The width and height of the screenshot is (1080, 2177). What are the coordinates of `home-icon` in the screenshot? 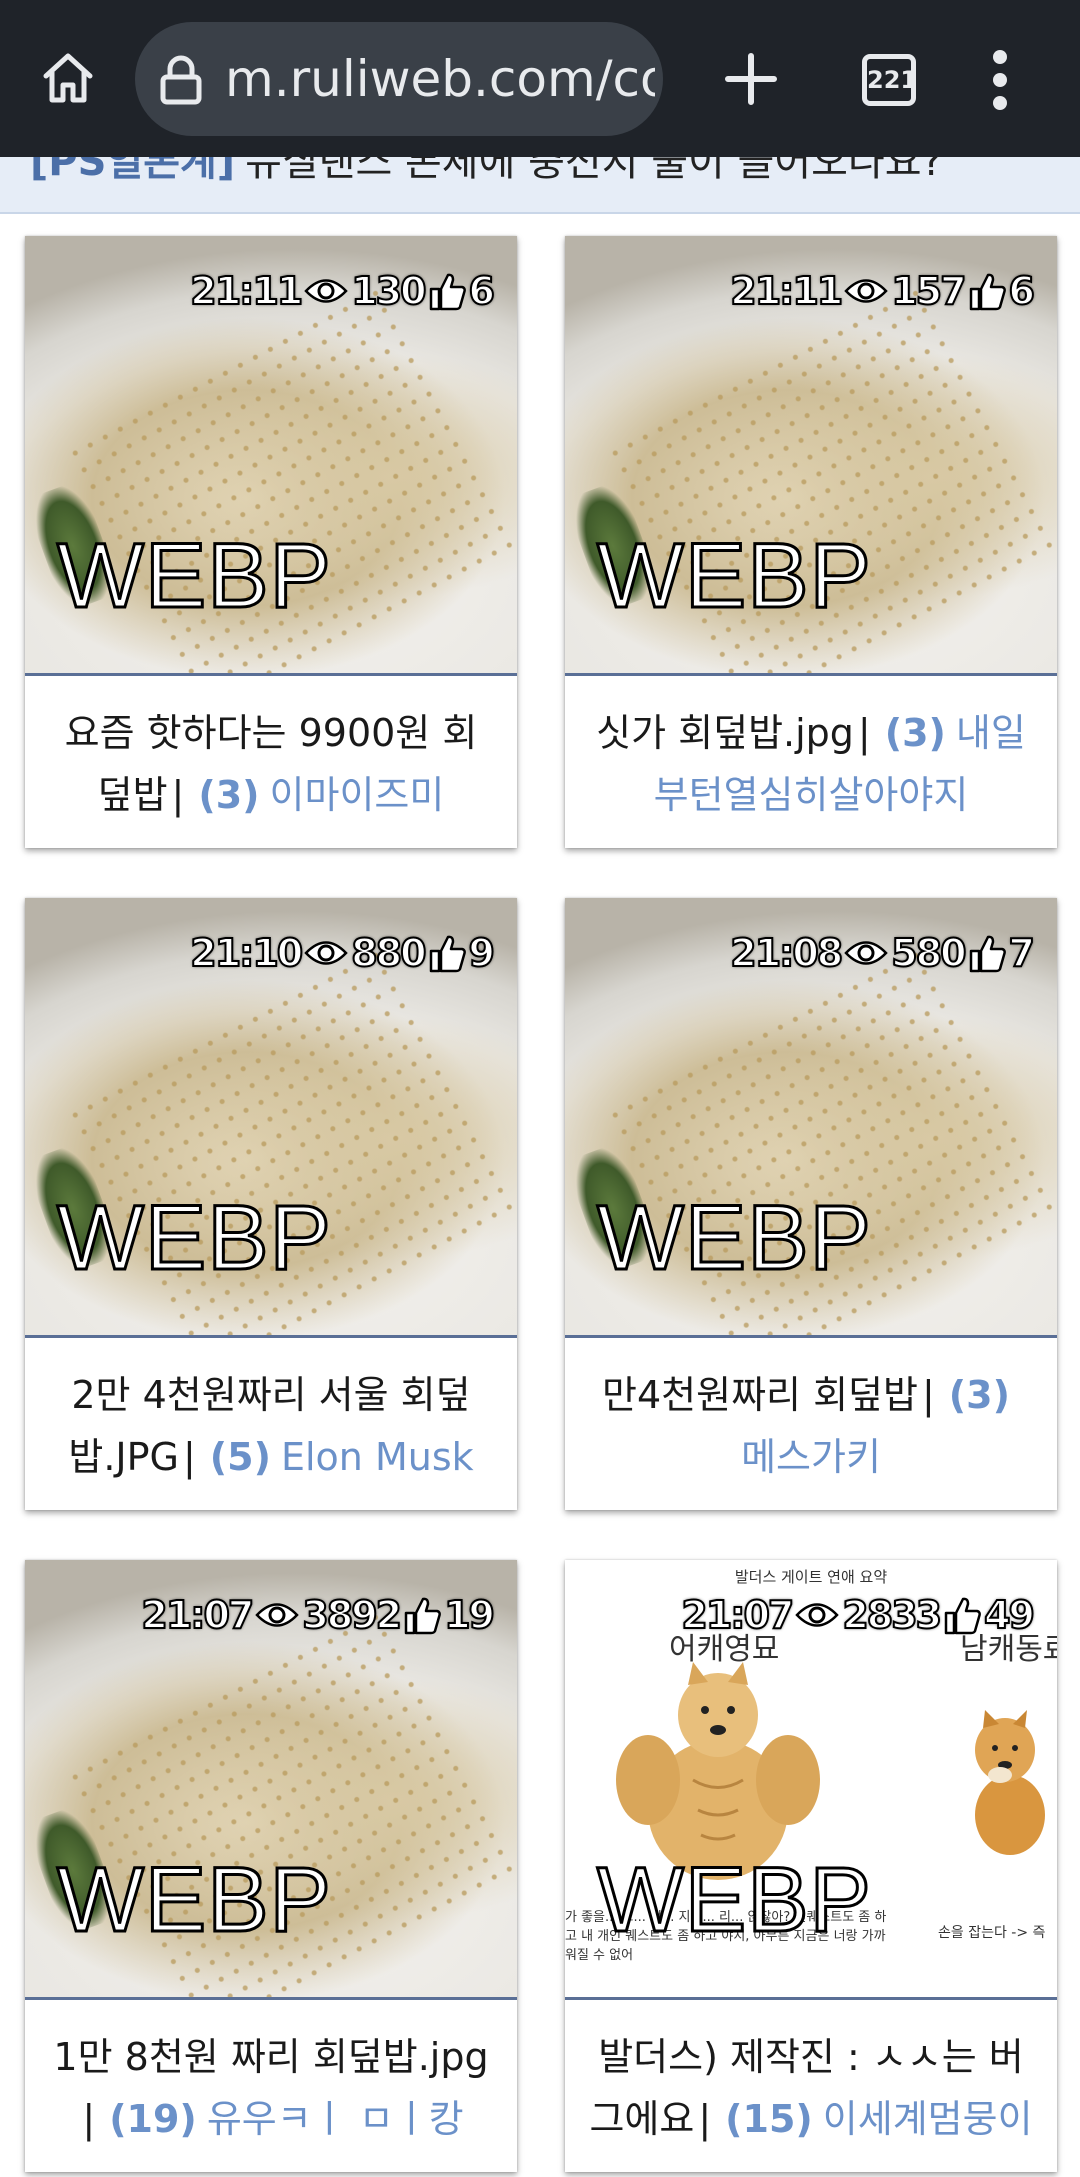 It's located at (68, 78).